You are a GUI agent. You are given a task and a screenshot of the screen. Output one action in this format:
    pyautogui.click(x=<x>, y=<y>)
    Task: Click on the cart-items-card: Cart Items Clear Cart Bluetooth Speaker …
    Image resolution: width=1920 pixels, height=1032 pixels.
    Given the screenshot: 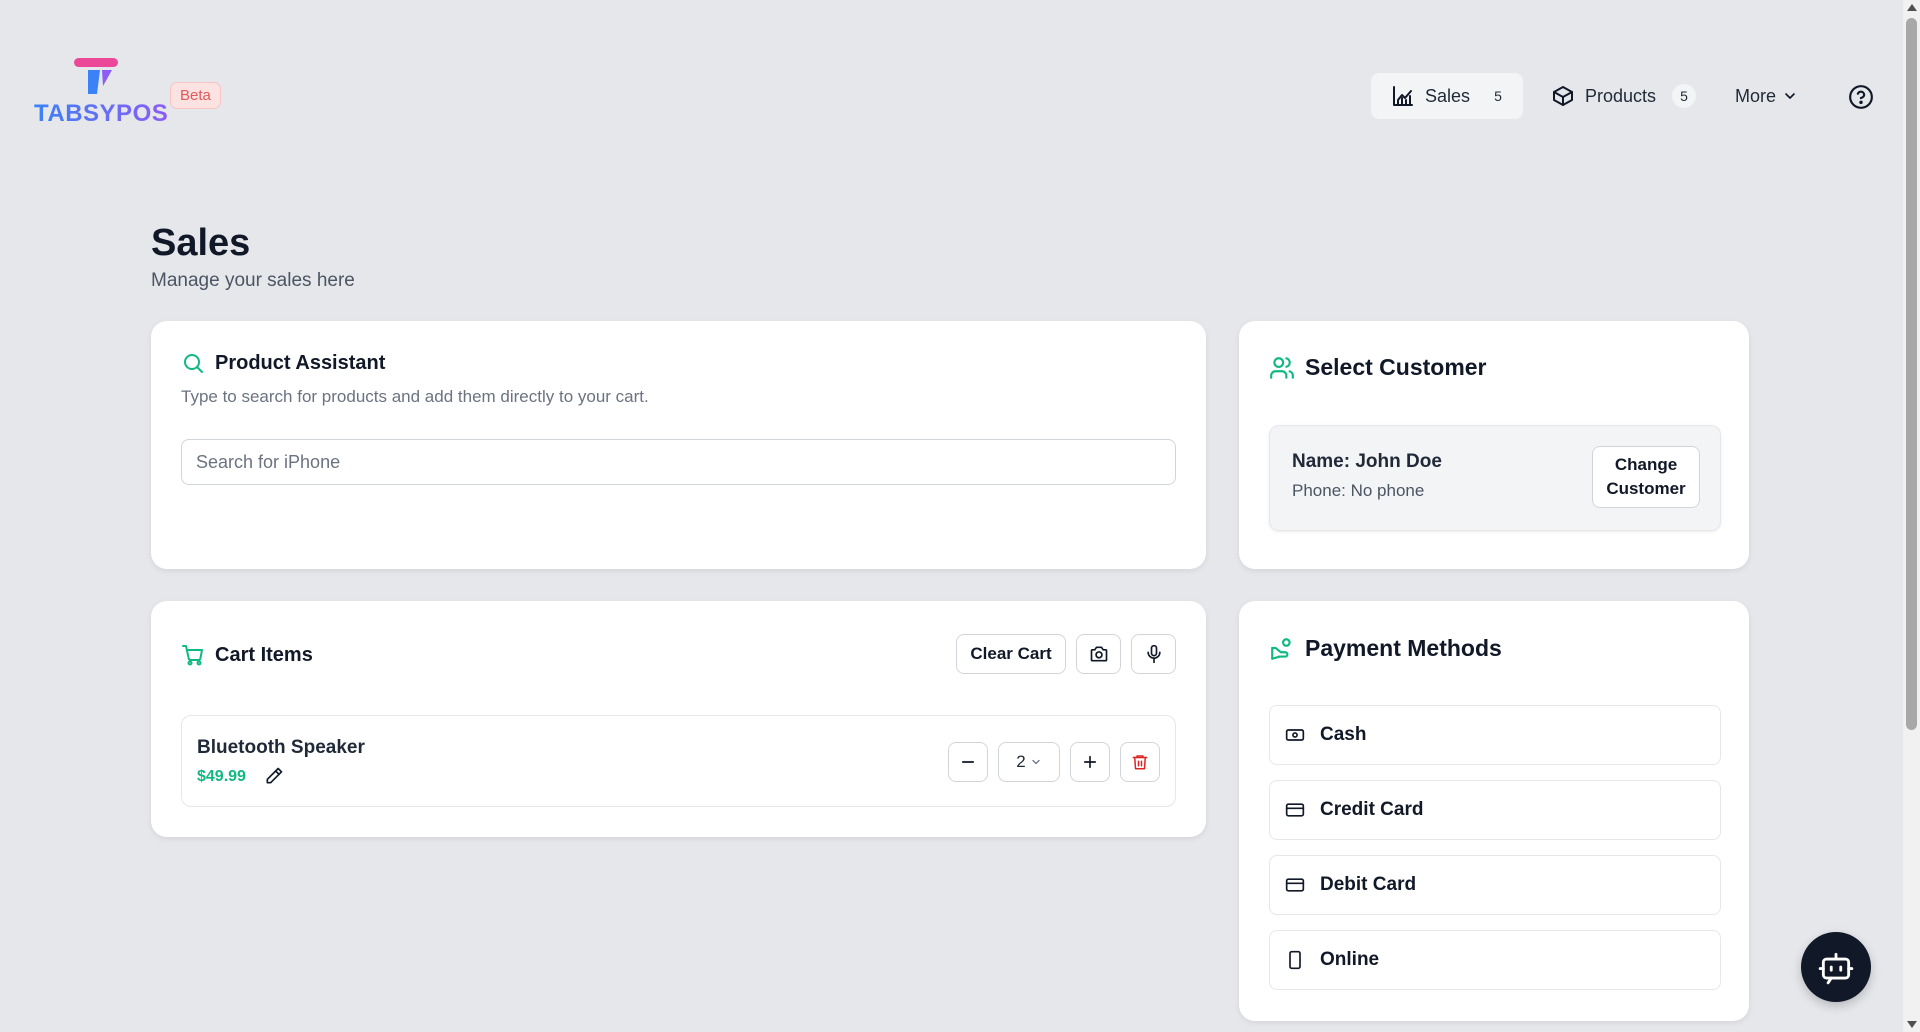 What is the action you would take?
    pyautogui.click(x=678, y=719)
    